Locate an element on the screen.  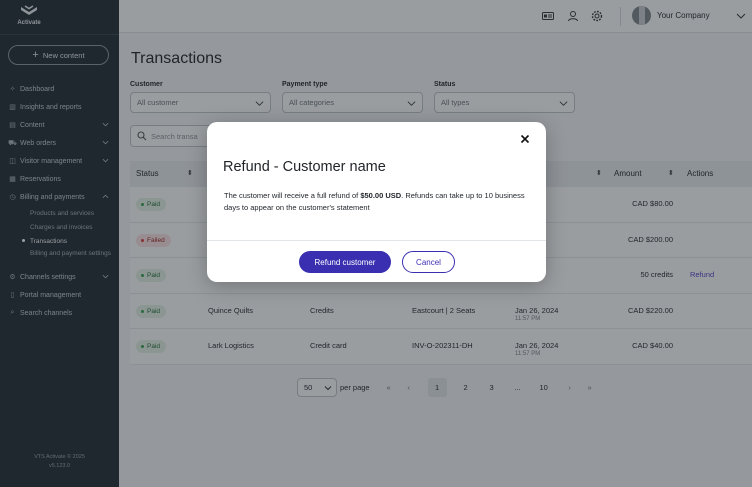
modal-divider is located at coordinates (376, 240).